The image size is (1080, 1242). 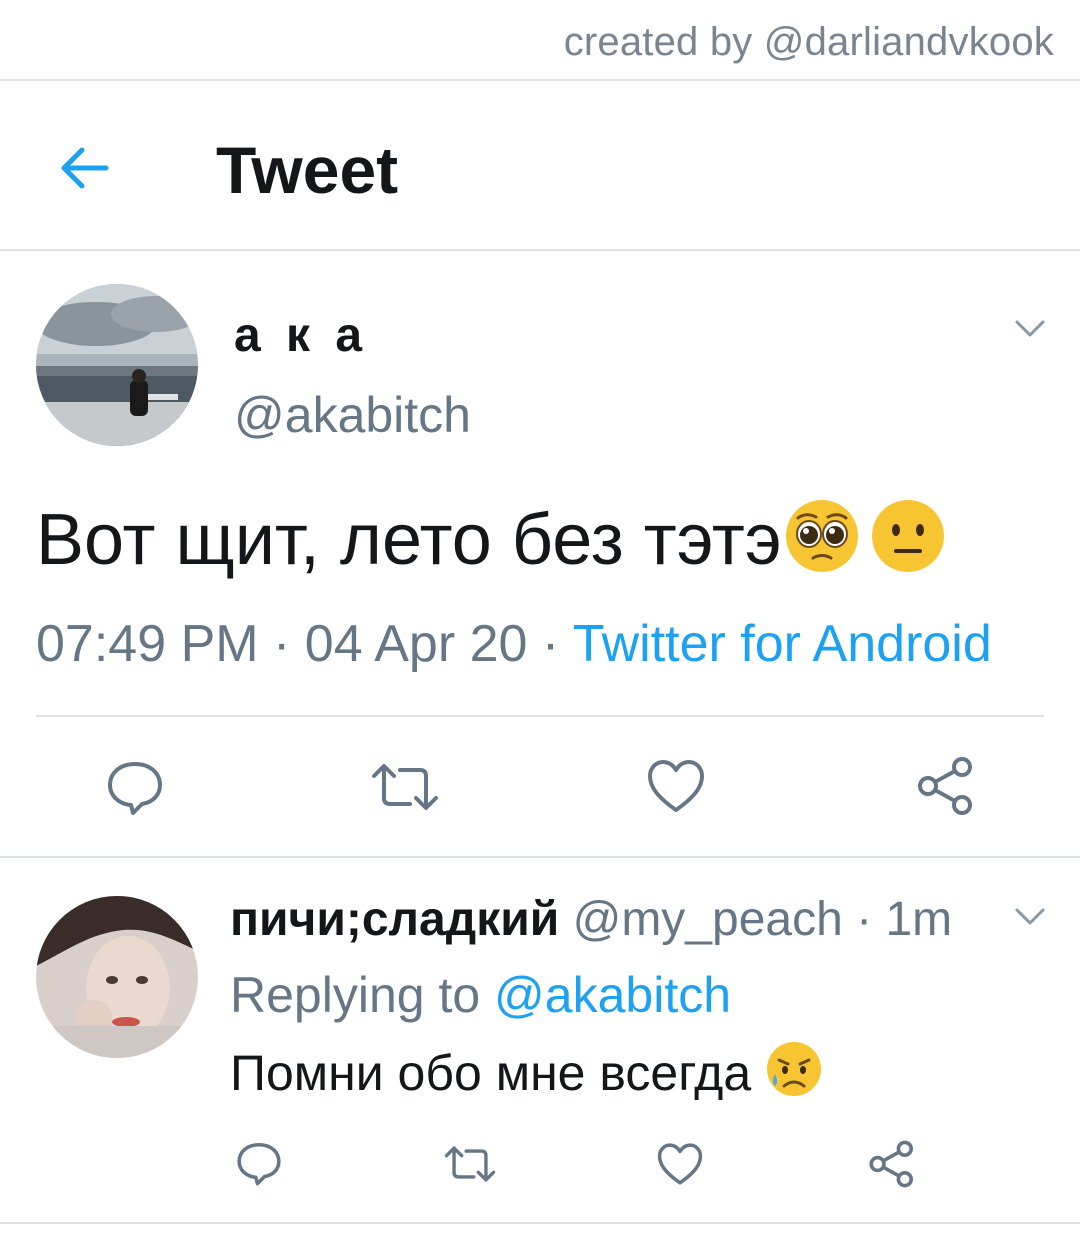 What do you see at coordinates (352, 415) in the screenshot?
I see `author-handle: @akabitch` at bounding box center [352, 415].